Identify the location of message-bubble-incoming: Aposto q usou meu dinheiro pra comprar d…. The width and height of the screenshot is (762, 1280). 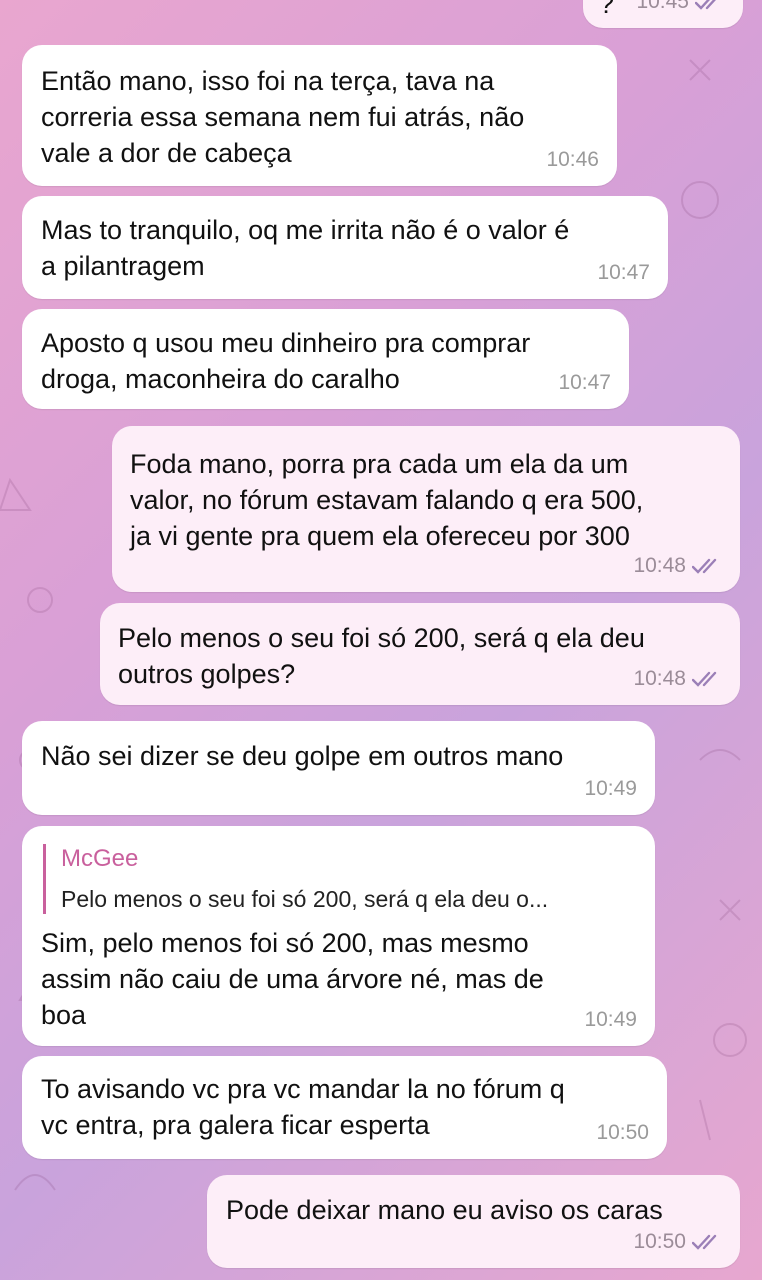
(325, 359).